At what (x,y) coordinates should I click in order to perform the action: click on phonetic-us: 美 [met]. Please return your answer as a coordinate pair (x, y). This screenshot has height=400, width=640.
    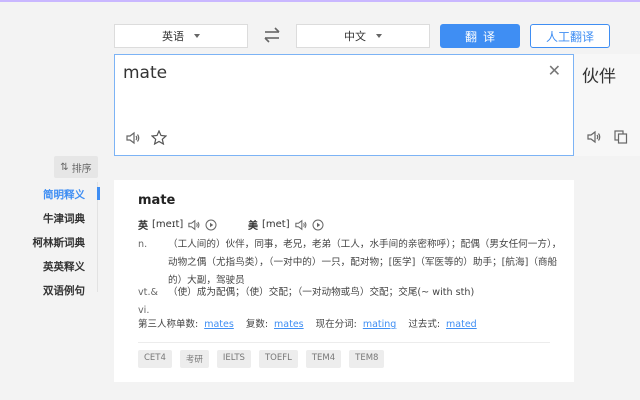
    Looking at the image, I should click on (286, 224).